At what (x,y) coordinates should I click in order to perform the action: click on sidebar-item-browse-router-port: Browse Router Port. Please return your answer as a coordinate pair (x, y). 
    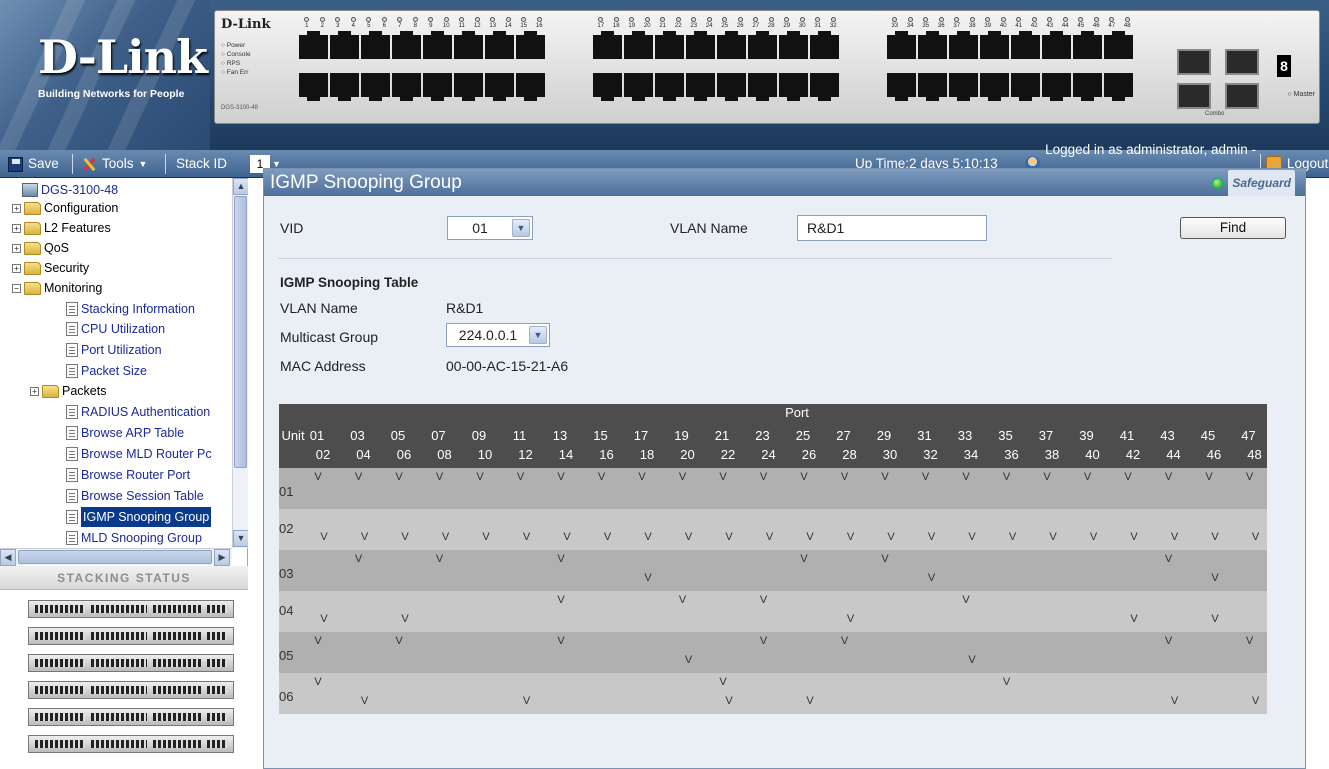
    Looking at the image, I should click on (128, 475).